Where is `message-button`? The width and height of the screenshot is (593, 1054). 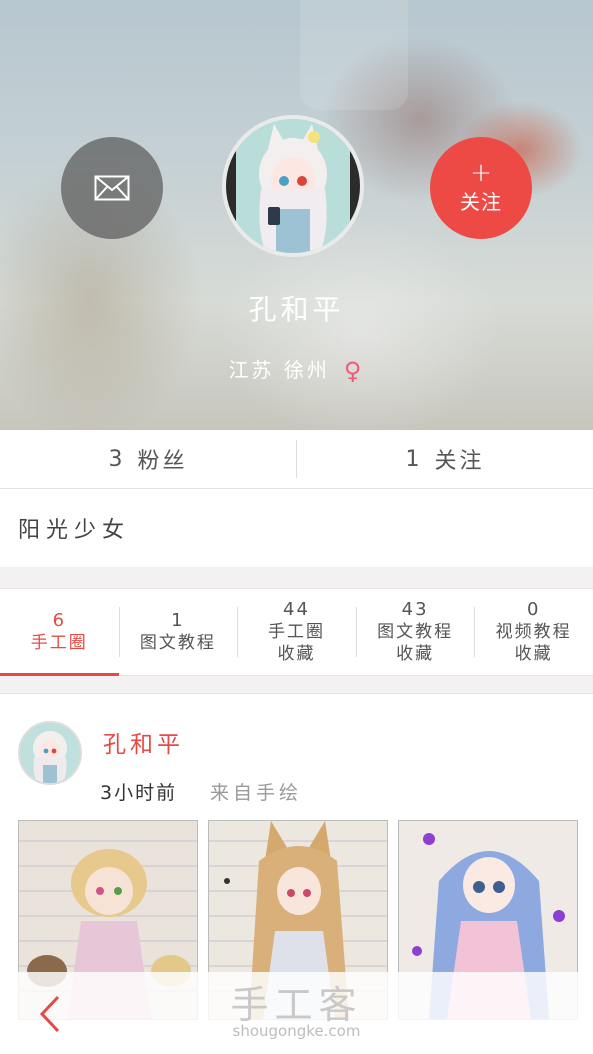 message-button is located at coordinates (112, 188).